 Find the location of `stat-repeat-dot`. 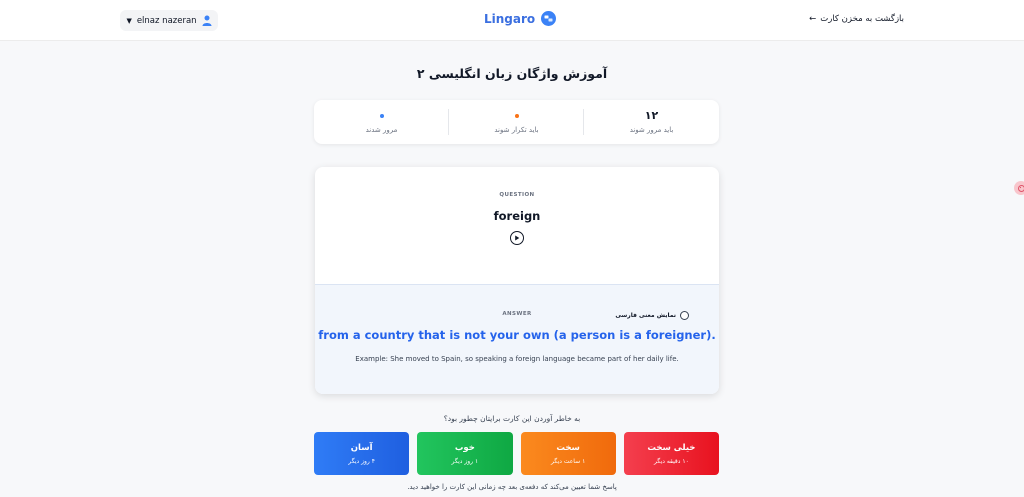

stat-repeat-dot is located at coordinates (516, 116).